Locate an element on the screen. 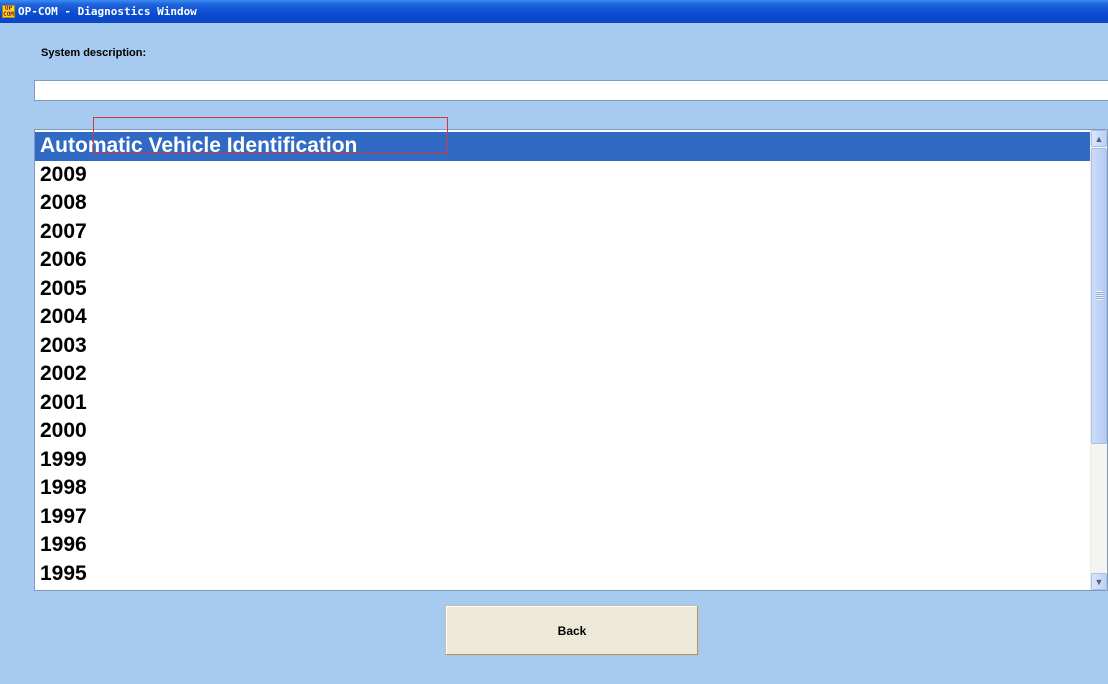  list-item-year: 2005 is located at coordinates (562, 289).